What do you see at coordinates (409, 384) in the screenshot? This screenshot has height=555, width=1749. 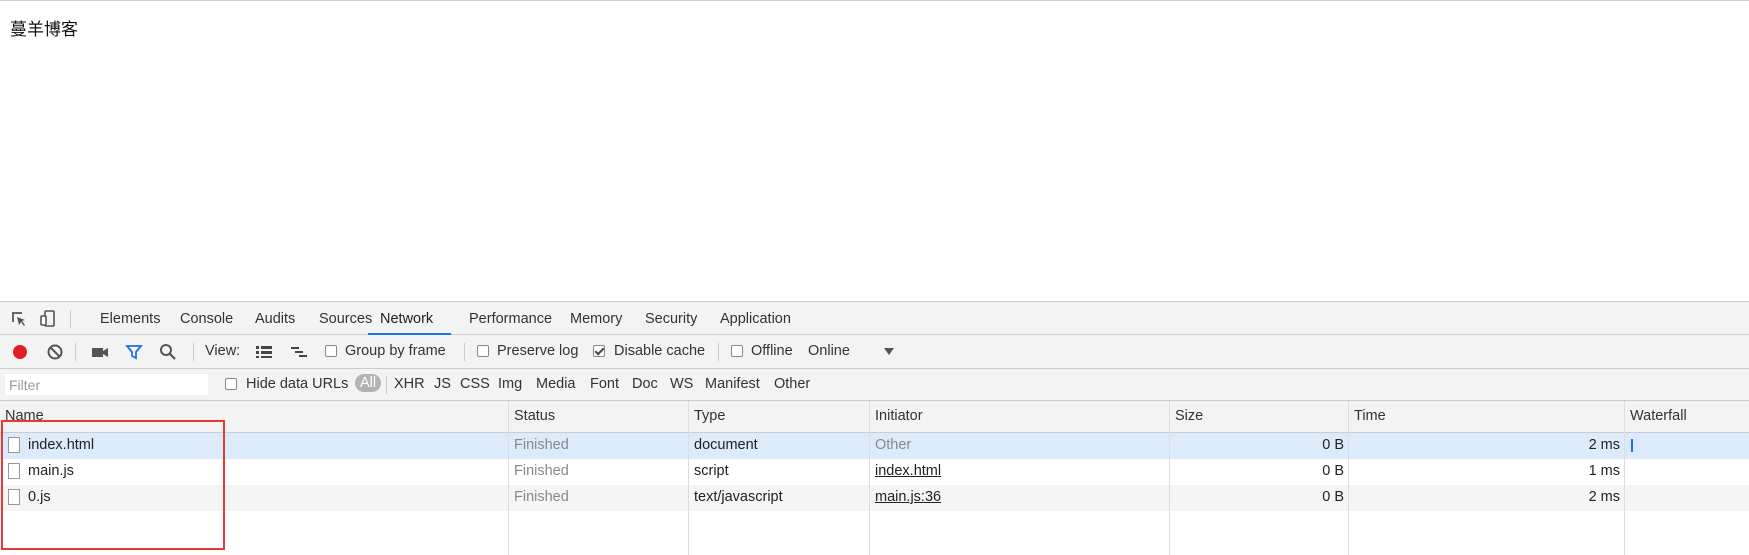 I see `filter-type-xhr: XHR` at bounding box center [409, 384].